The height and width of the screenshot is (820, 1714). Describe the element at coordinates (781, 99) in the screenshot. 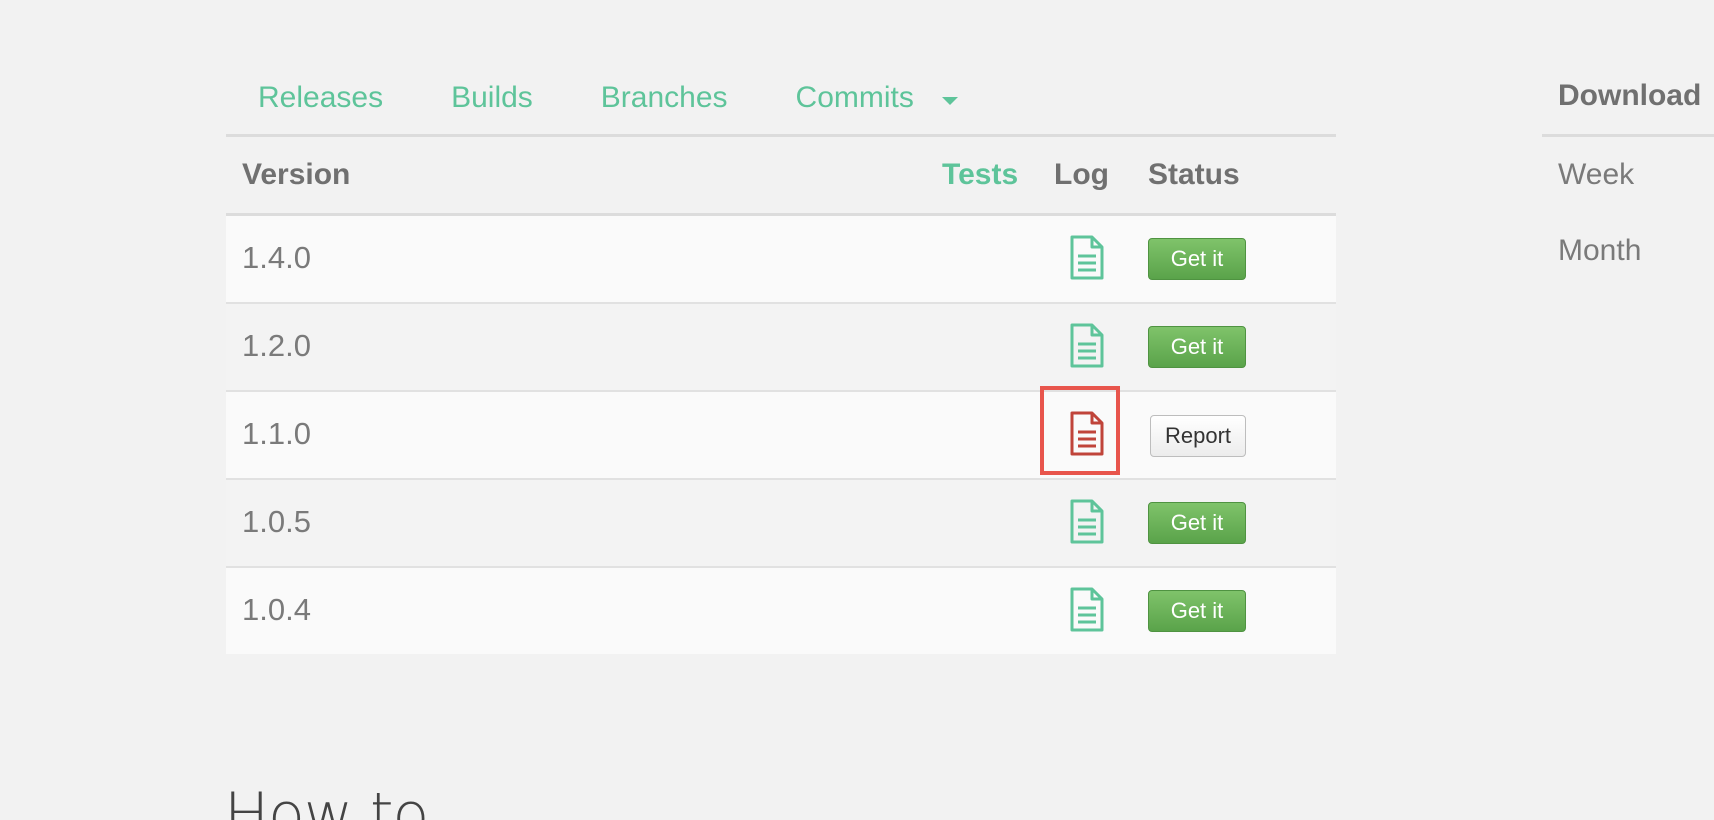

I see `tab-bar: Releases Builds Branches Commits` at that location.